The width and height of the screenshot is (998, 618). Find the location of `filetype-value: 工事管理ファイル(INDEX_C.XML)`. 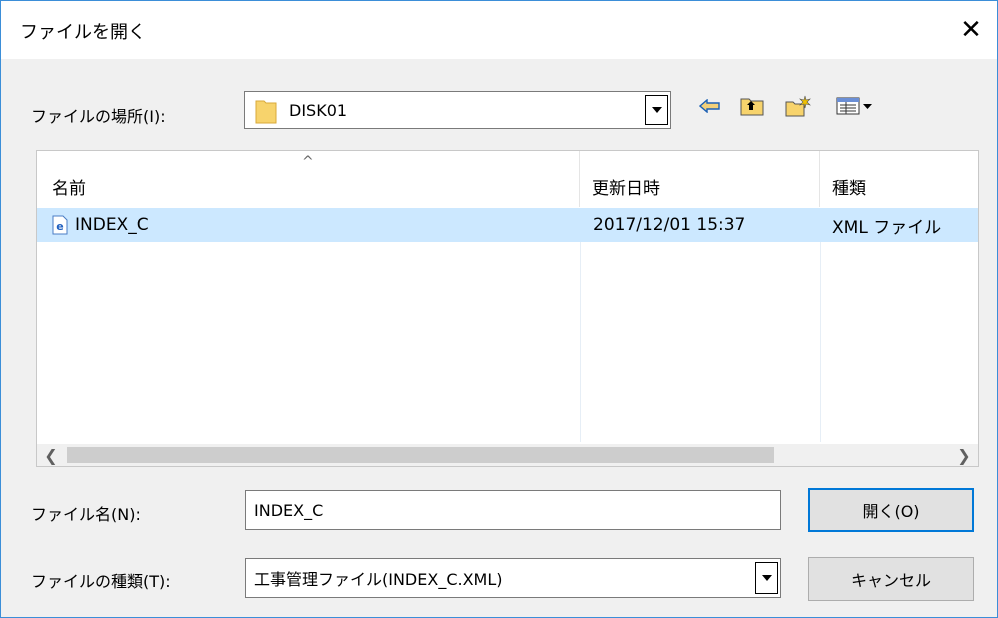

filetype-value: 工事管理ファイル(INDEX_C.XML) is located at coordinates (378, 579).